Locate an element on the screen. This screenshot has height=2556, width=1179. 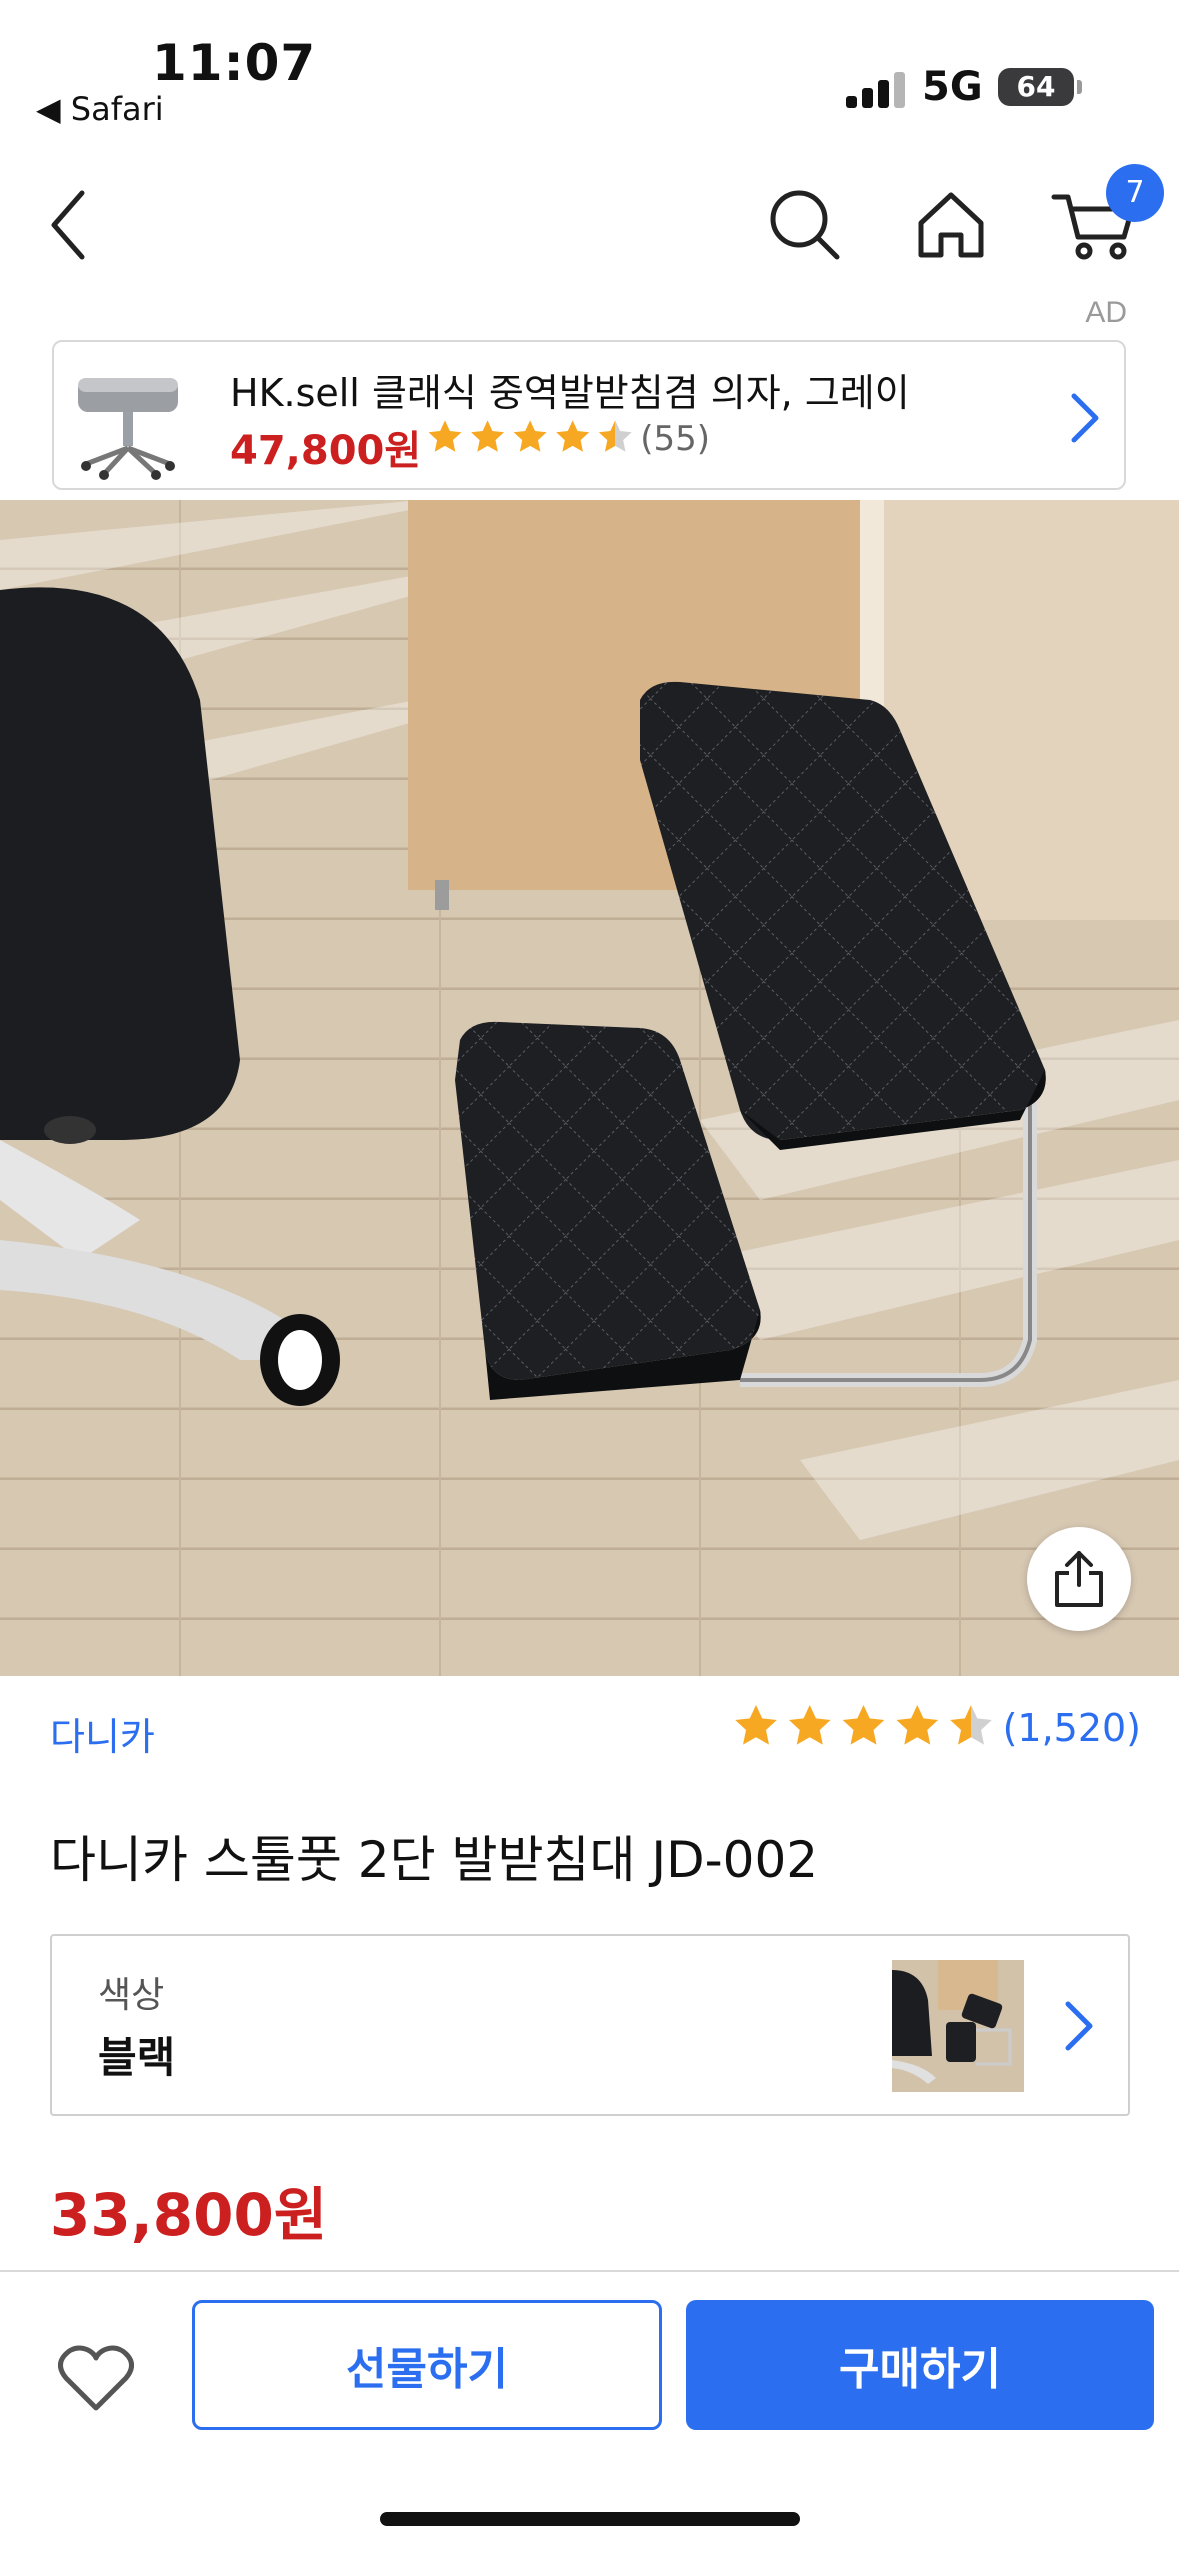
back-to-safari-link: ◀ Safari is located at coordinates (100, 109).